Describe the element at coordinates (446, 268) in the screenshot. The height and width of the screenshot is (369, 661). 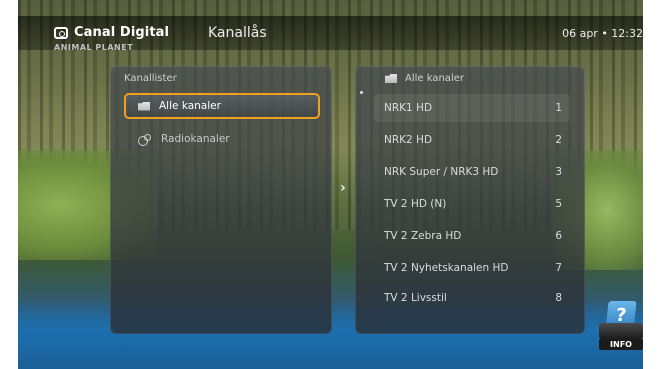
I see `channel-name: TV 2 Nyhetskanalen HD` at that location.